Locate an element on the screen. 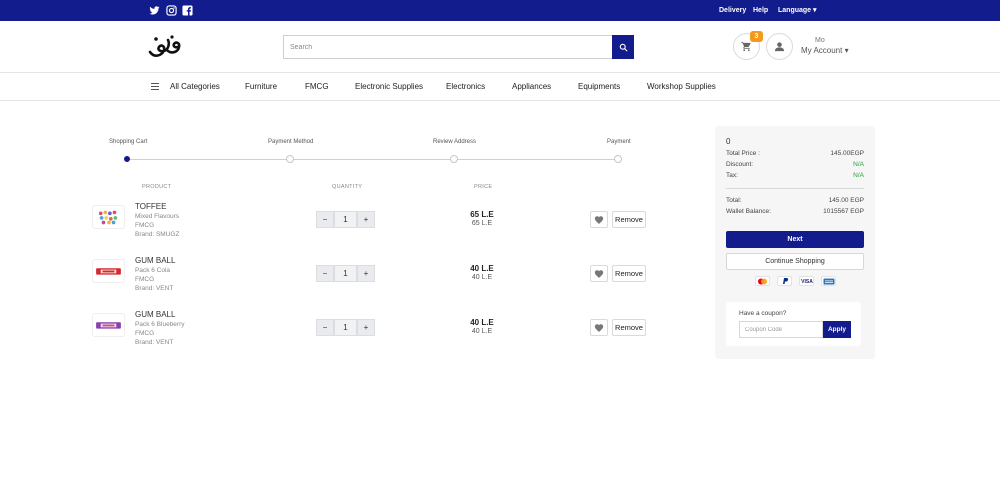 The height and width of the screenshot is (486, 1000). search-button is located at coordinates (623, 47).